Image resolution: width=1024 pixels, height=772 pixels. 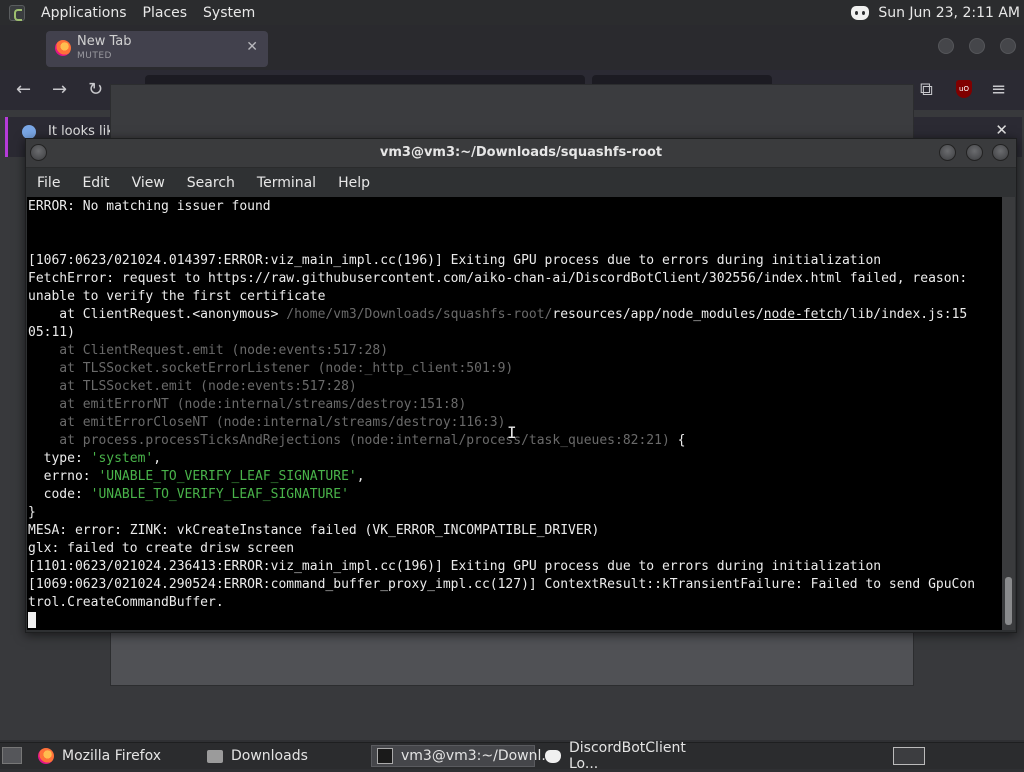 What do you see at coordinates (63, 476) in the screenshot?
I see `key-errno: errno:` at bounding box center [63, 476].